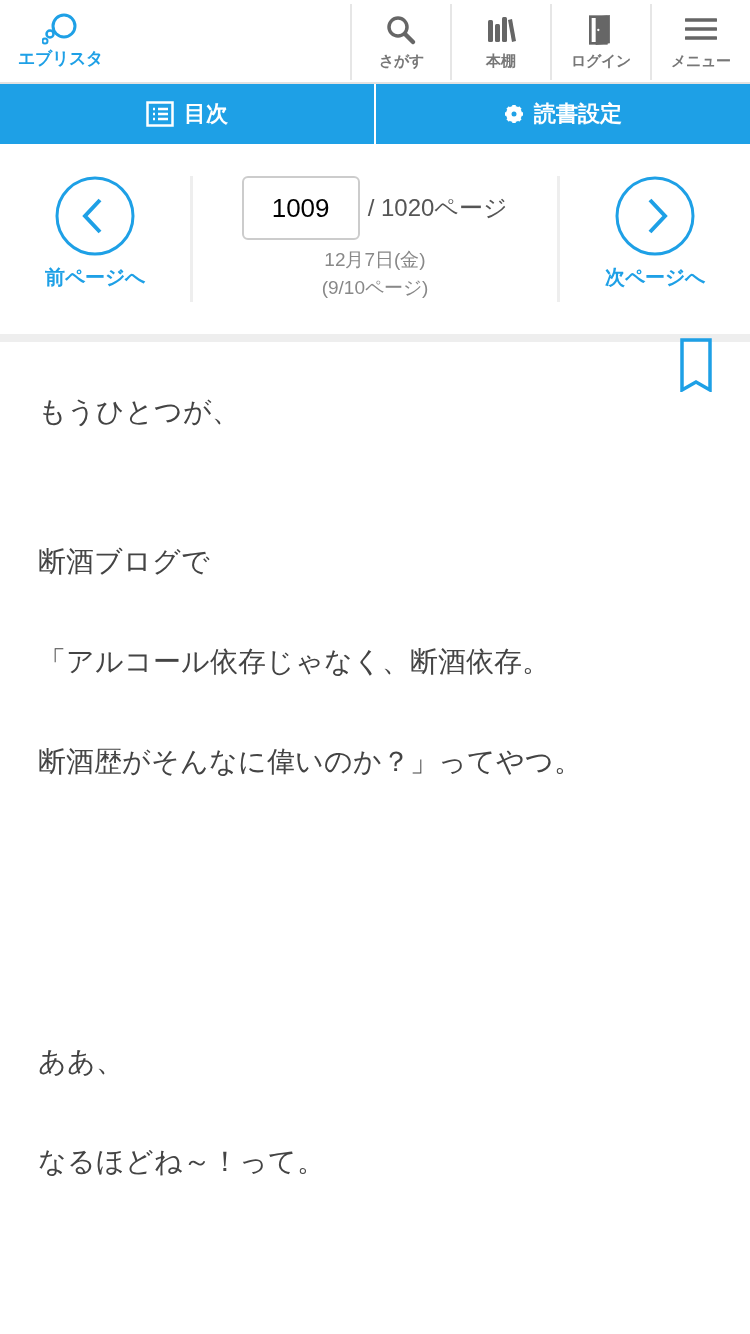  Describe the element at coordinates (310, 762) in the screenshot. I see `story-text: 断酒歴がそんなに偉いのか？」ってやつ。` at that location.